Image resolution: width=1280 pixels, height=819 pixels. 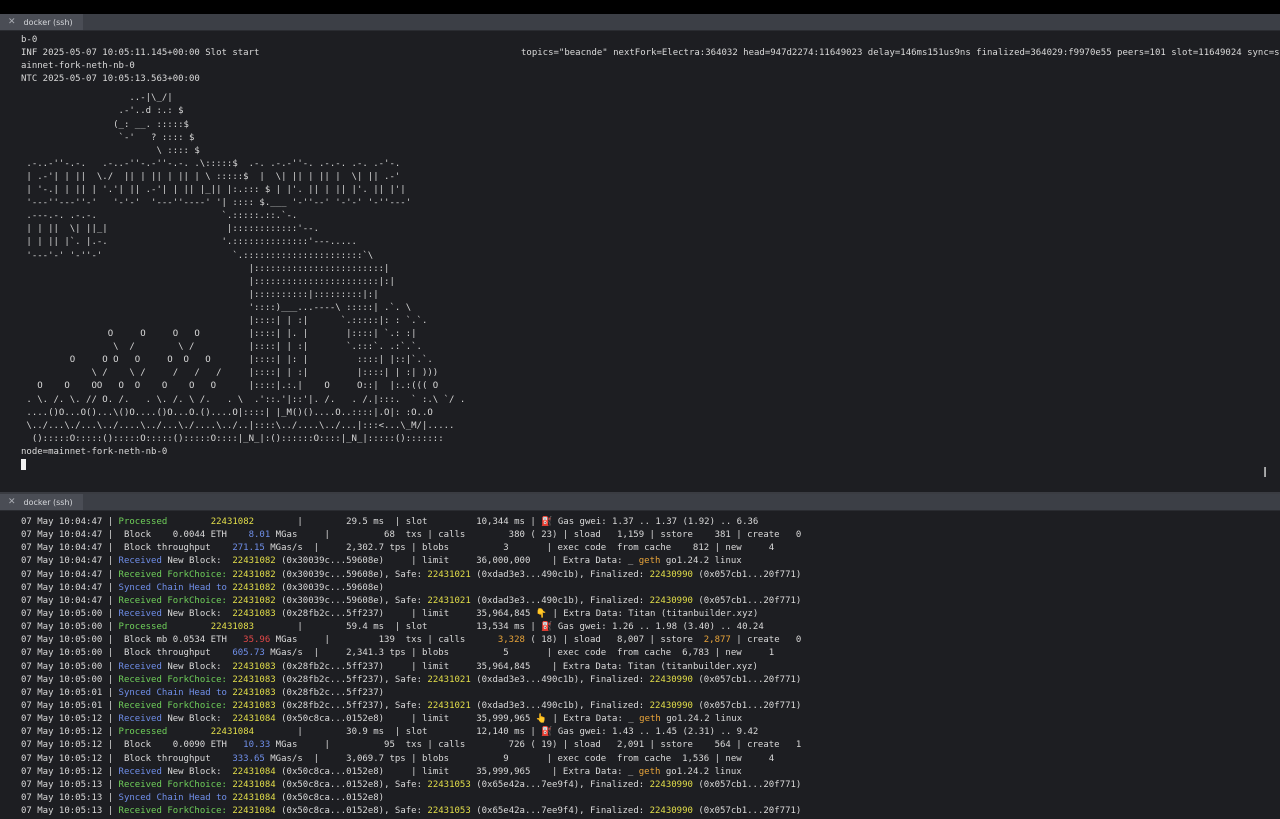 What do you see at coordinates (650, 465) in the screenshot?
I see `prompt-line` at bounding box center [650, 465].